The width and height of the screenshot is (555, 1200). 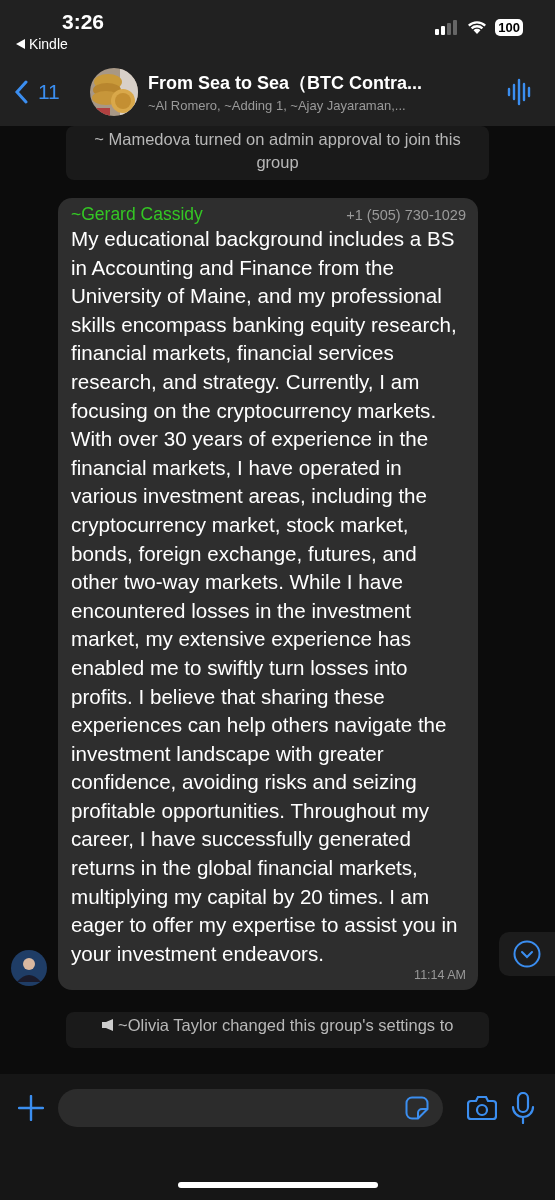 I want to click on chevron-left-icon, so click(x=21, y=92).